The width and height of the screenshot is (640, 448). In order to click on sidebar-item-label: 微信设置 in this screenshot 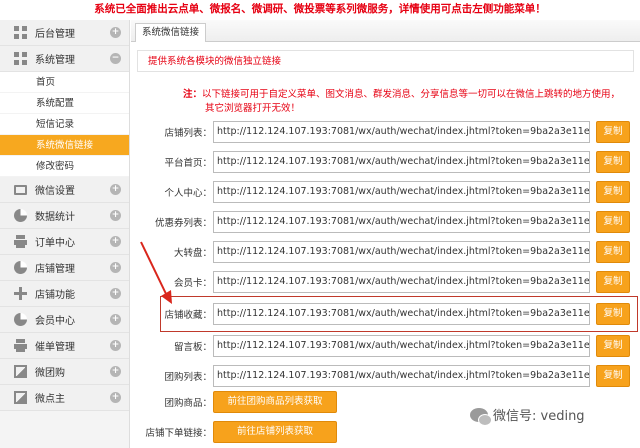, I will do `click(55, 191)`.